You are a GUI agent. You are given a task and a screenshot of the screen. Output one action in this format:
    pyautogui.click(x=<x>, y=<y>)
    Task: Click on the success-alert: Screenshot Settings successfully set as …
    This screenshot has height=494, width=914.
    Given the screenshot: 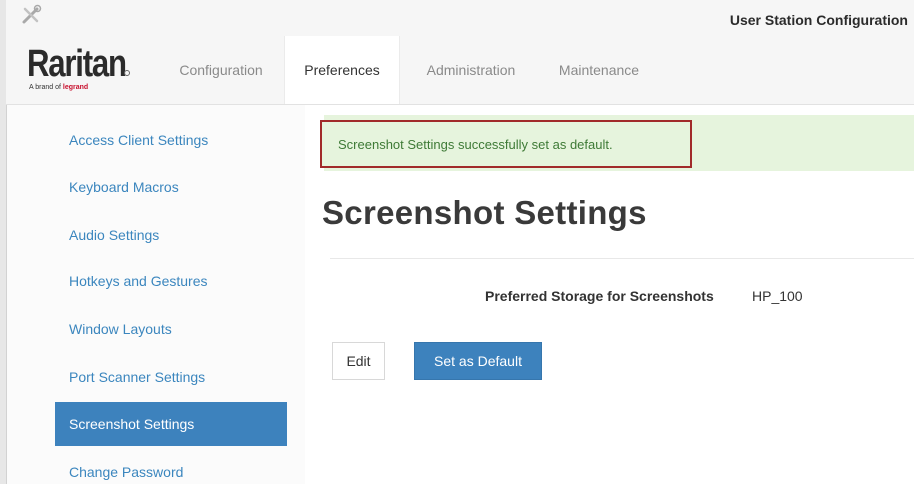 What is the action you would take?
    pyautogui.click(x=506, y=144)
    